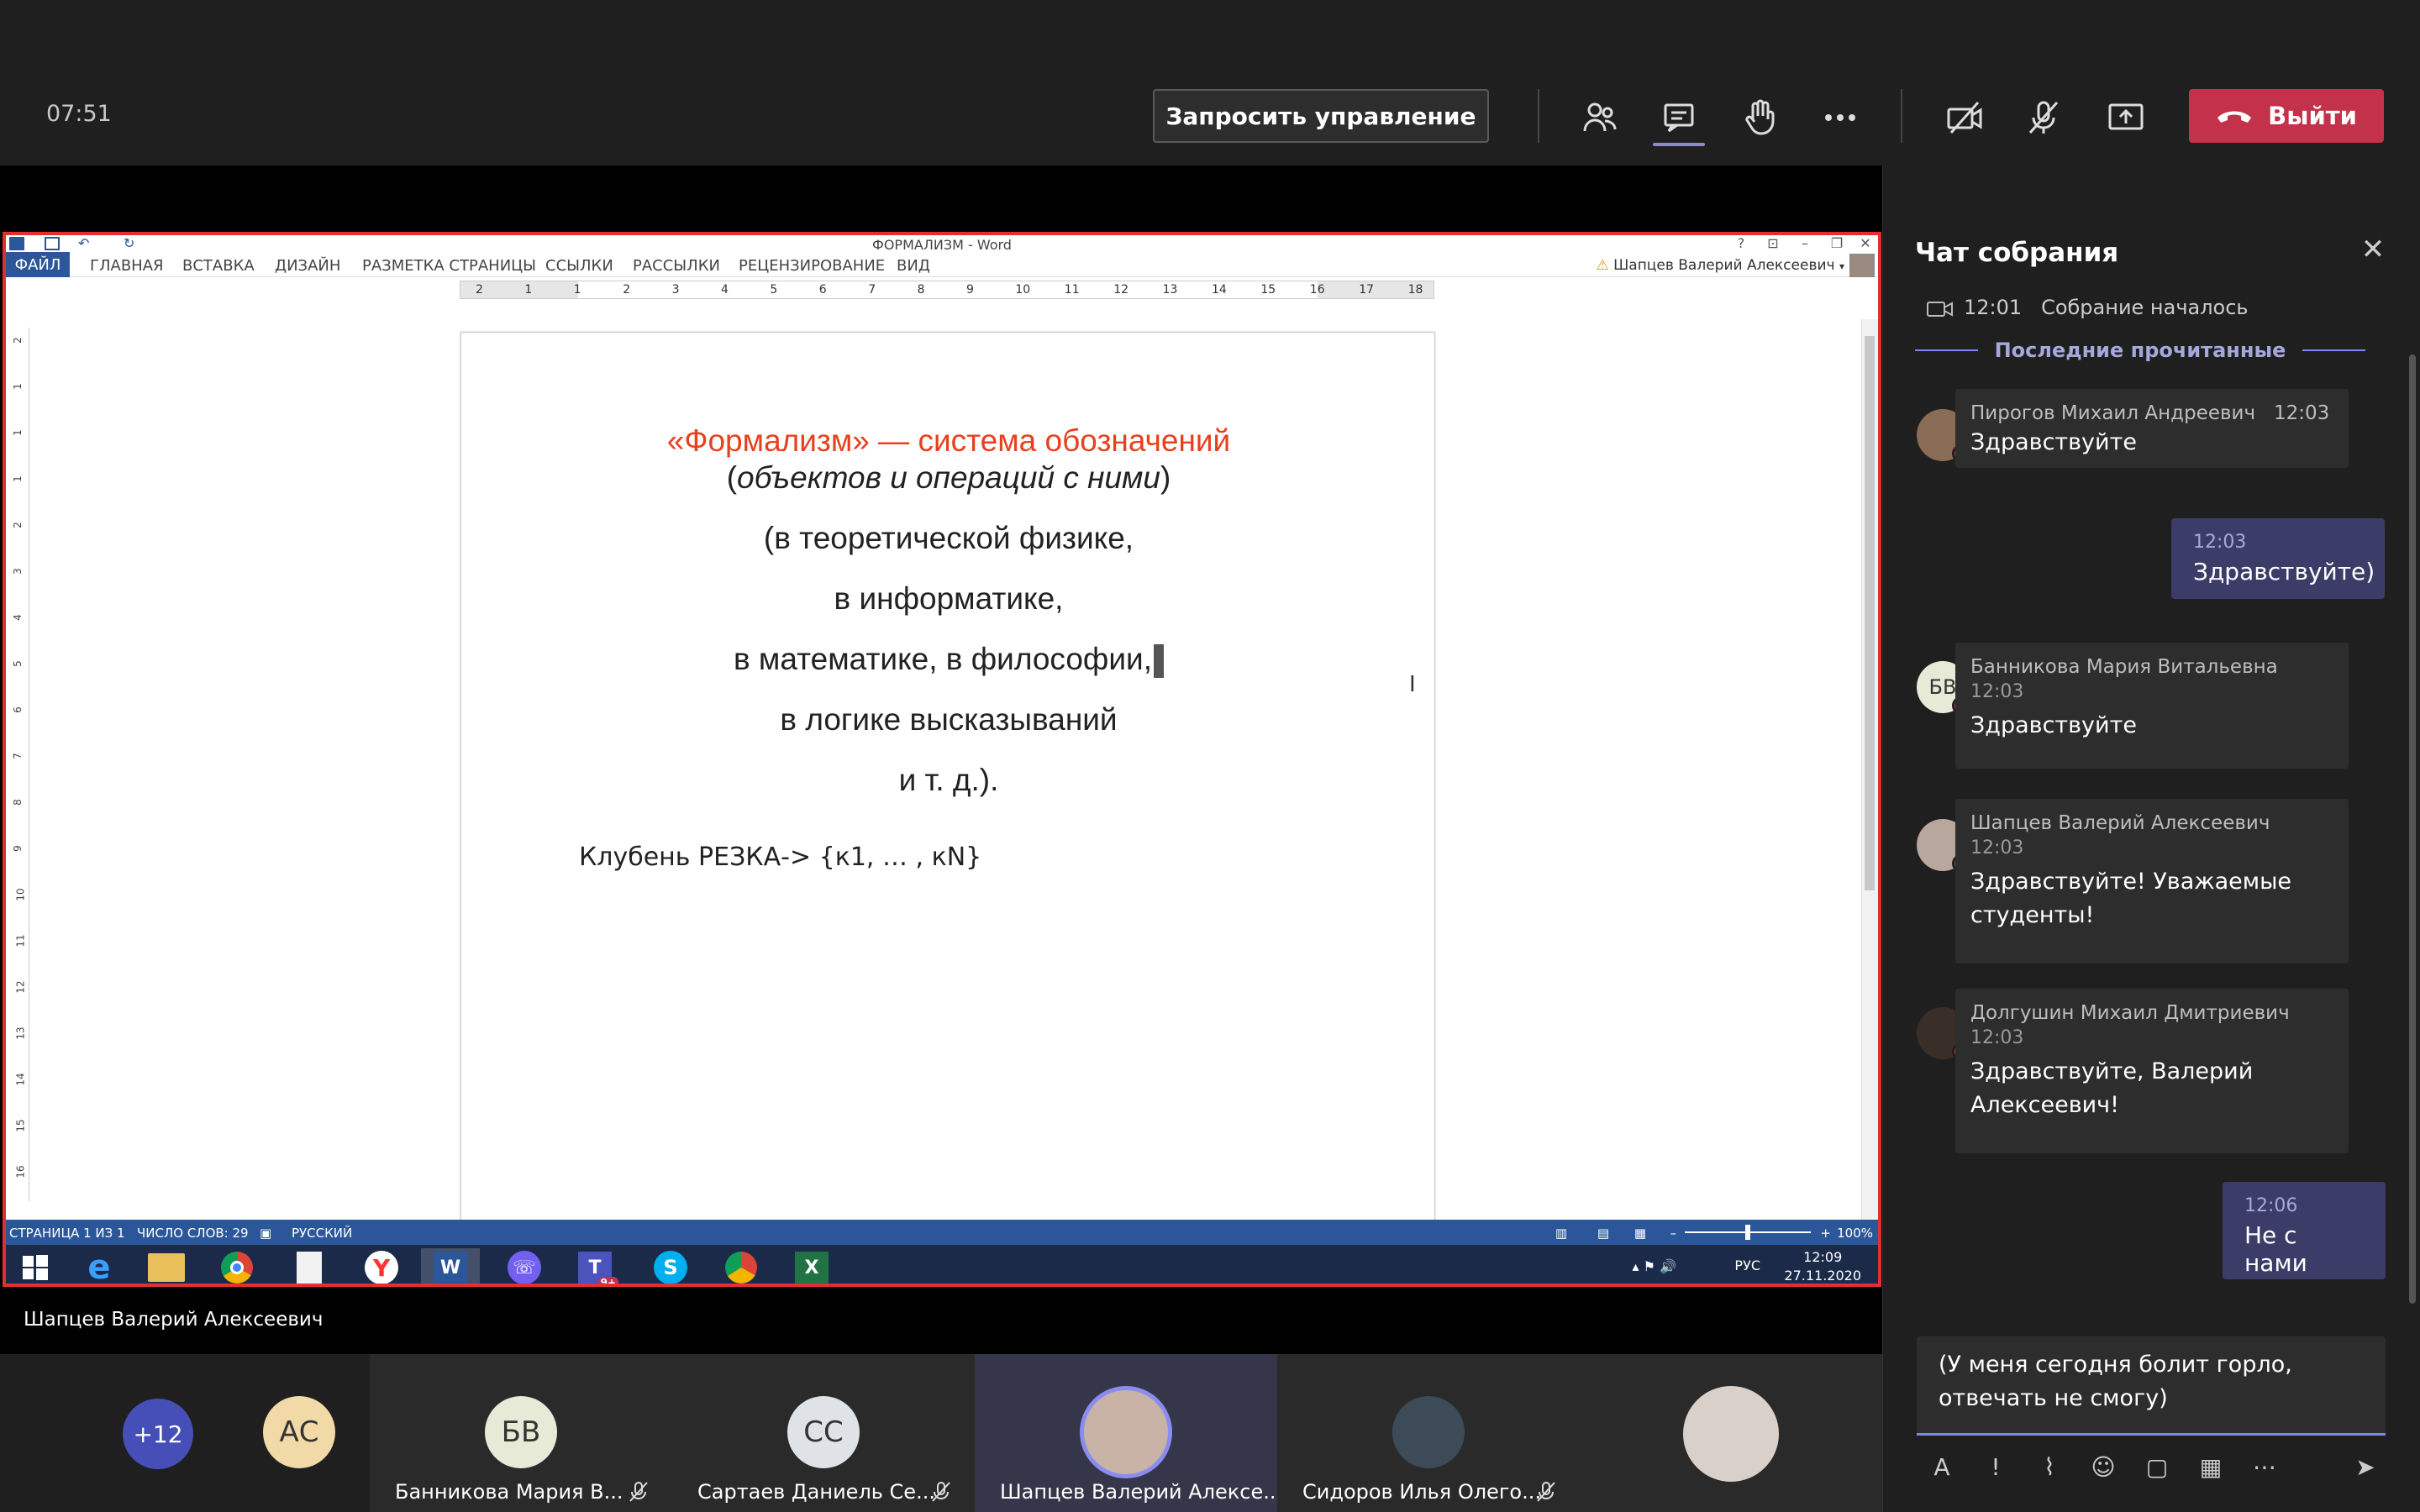 The image size is (2420, 1512). Describe the element at coordinates (265, 1233) in the screenshot. I see `proofing-icon: ▣` at that location.